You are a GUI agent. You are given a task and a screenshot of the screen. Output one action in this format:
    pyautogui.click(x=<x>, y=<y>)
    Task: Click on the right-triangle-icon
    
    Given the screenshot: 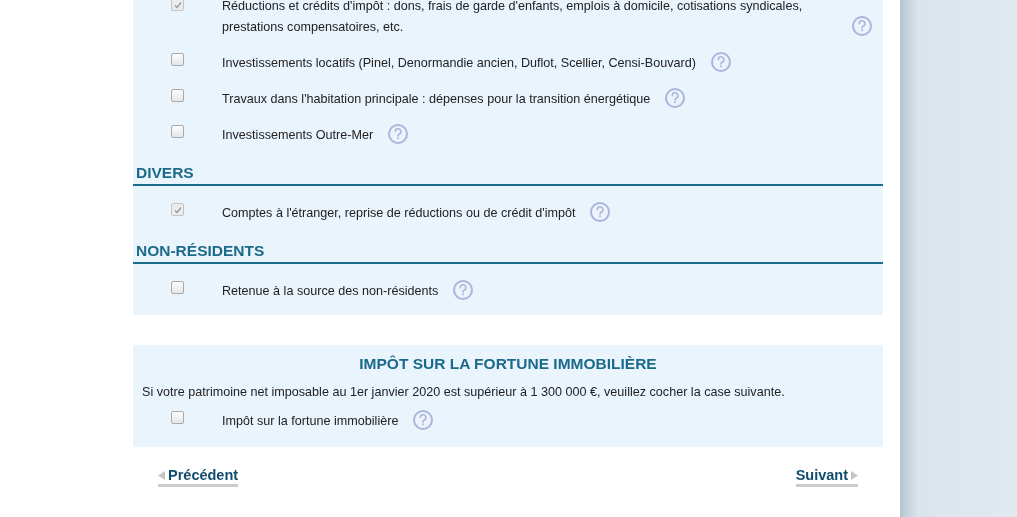 What is the action you would take?
    pyautogui.click(x=854, y=475)
    